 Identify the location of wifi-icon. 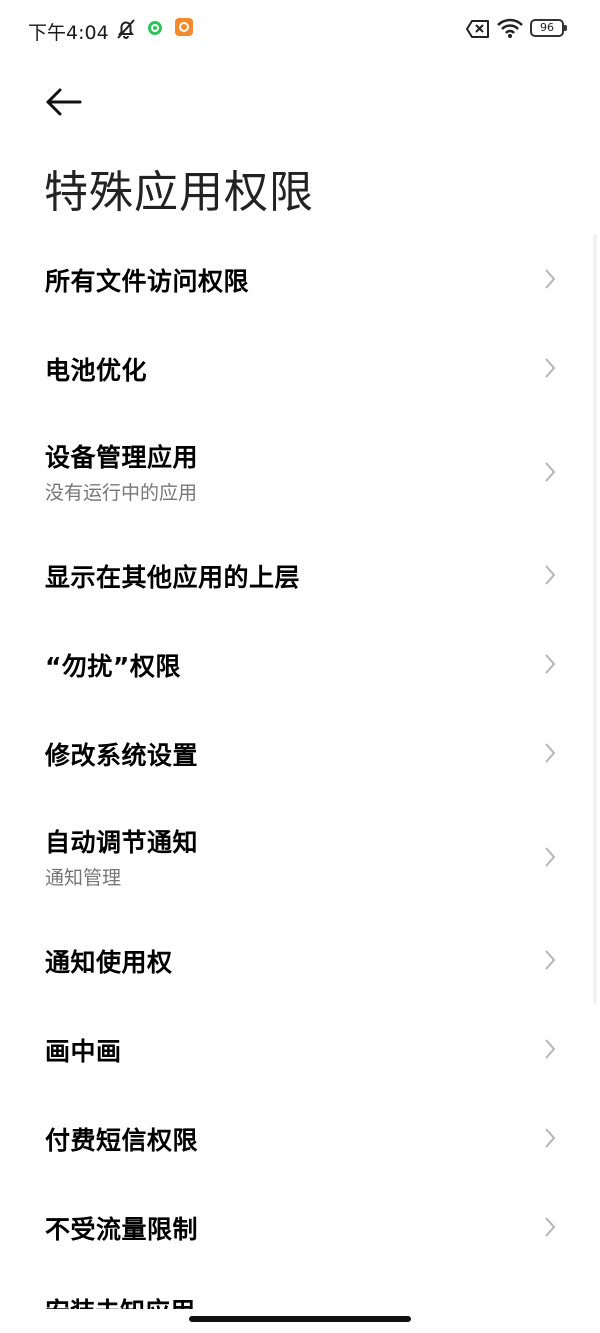
(510, 28).